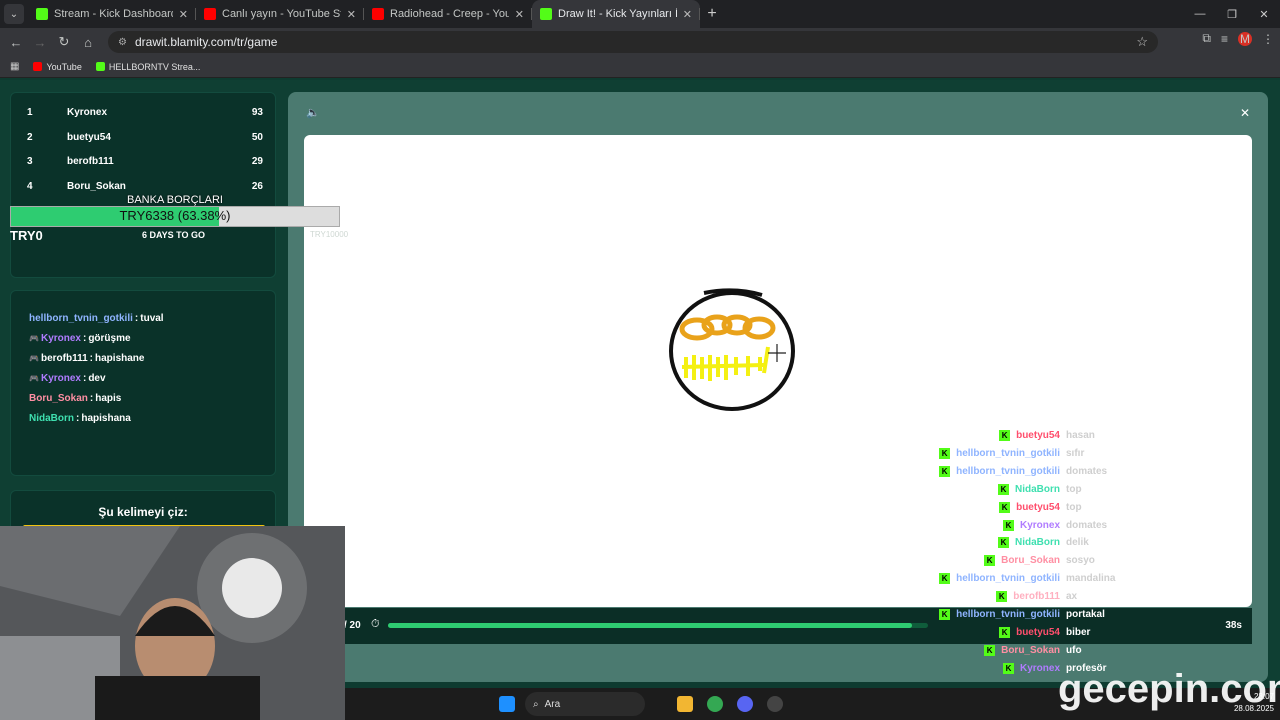  What do you see at coordinates (96, 186) in the screenshot?
I see `leaderboard-name: Boru_Sokan` at bounding box center [96, 186].